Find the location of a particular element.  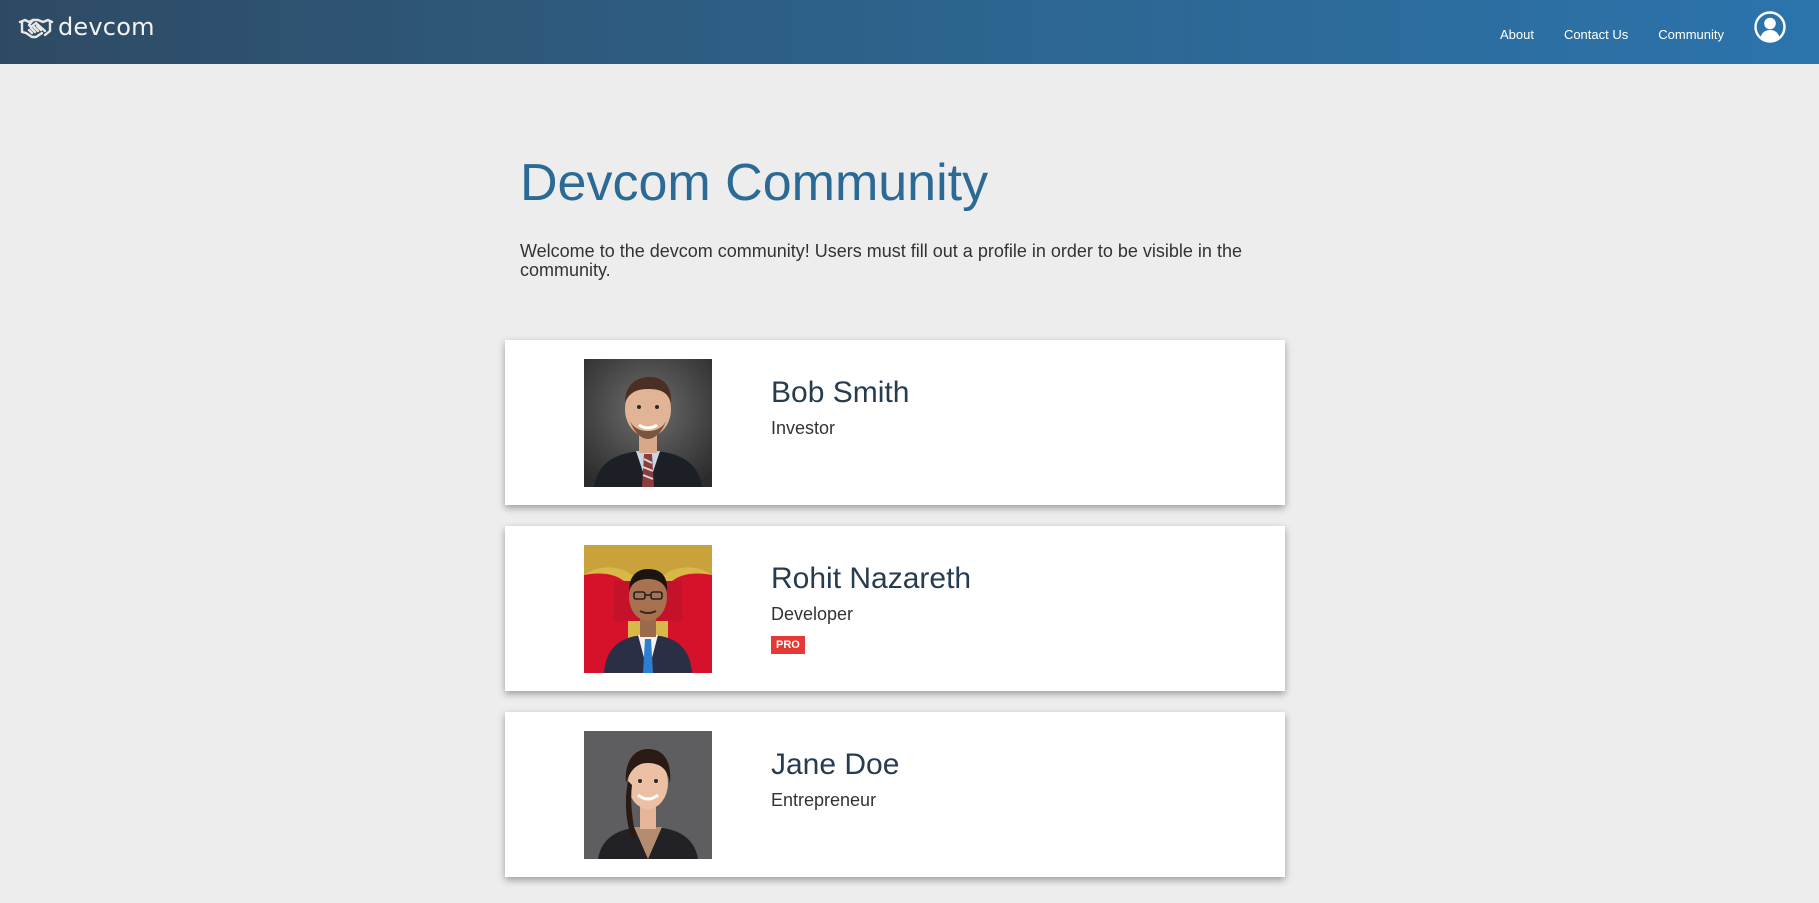

profile-card: Jane Doe Entrepreneur is located at coordinates (895, 795).